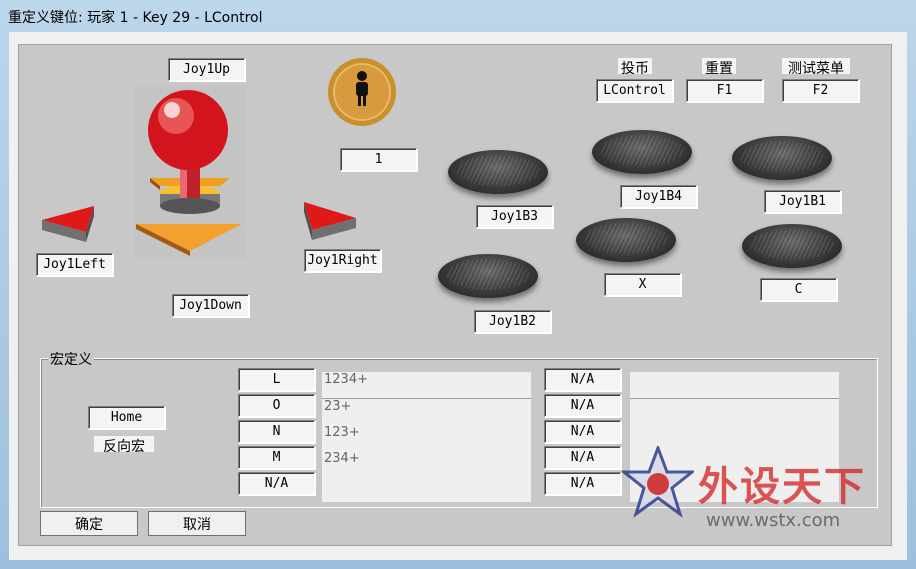 The image size is (916, 569). Describe the element at coordinates (426, 385) in the screenshot. I see `list-item: 1234+` at that location.